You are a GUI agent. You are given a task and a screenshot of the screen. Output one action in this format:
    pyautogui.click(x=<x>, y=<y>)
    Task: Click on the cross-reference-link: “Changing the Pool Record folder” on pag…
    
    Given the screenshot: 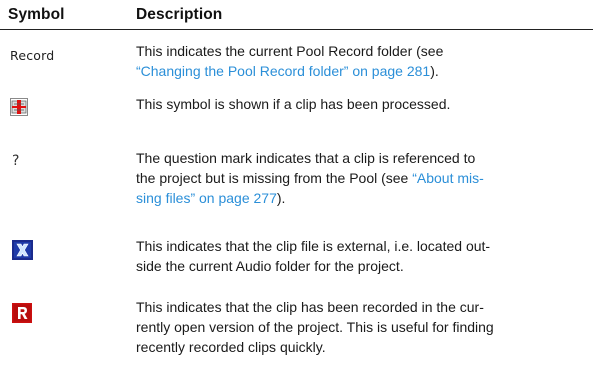 What is the action you would take?
    pyautogui.click(x=283, y=71)
    